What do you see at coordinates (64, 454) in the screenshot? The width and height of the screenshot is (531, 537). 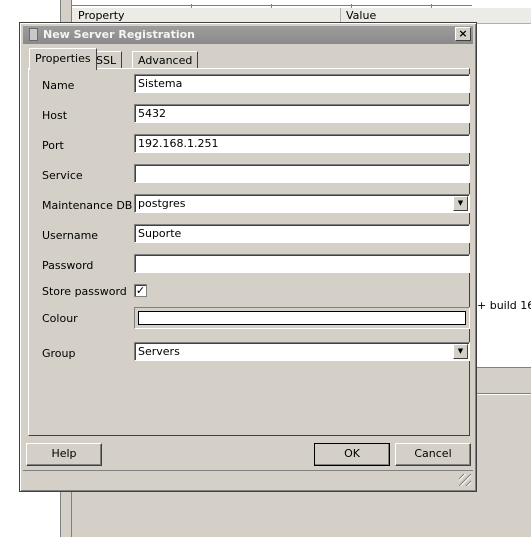 I see `help-button: Help` at bounding box center [64, 454].